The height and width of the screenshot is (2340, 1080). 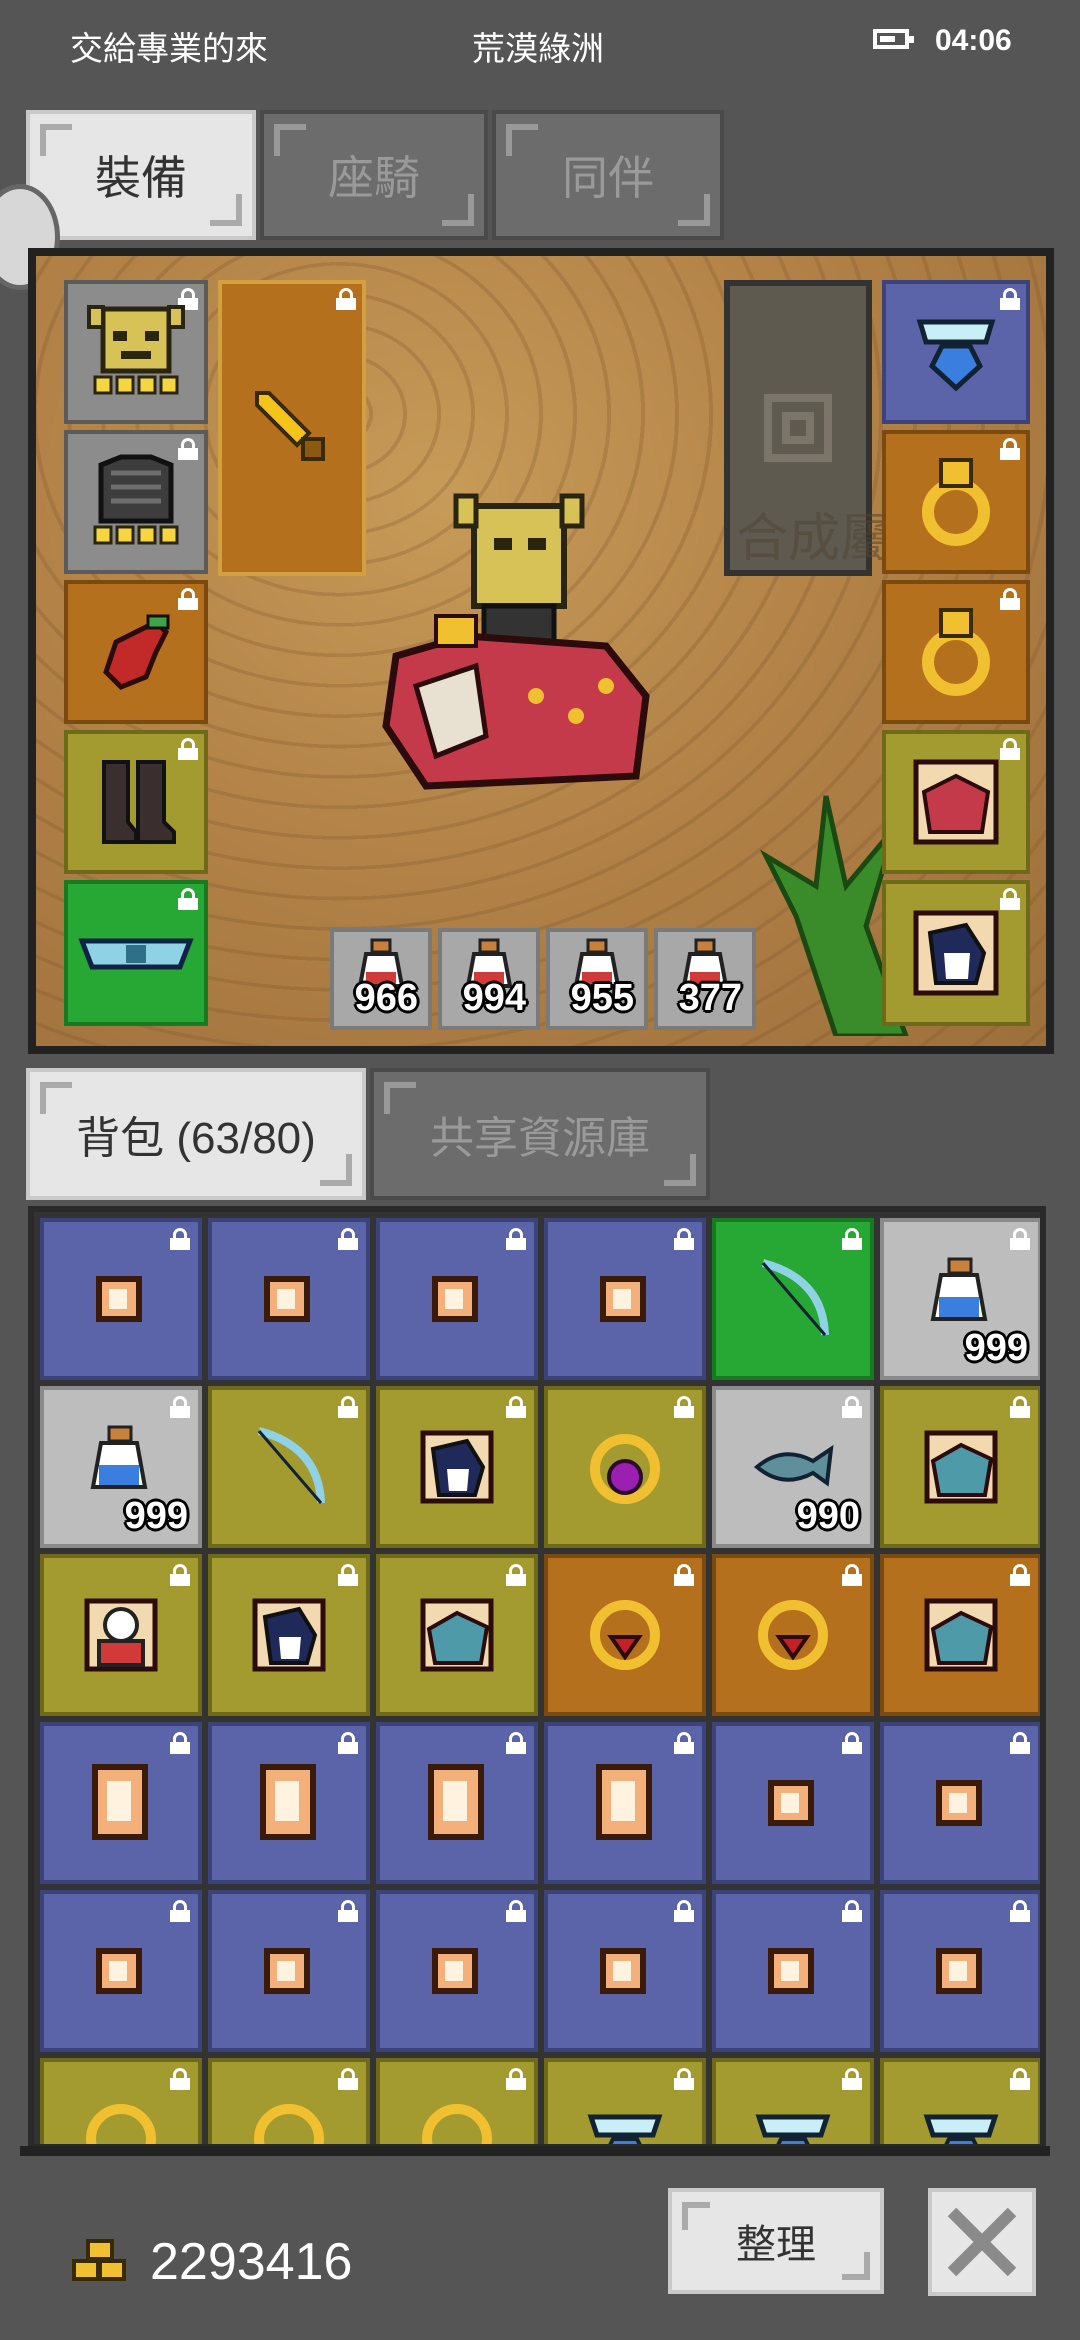 I want to click on gloves-slot, so click(x=136, y=652).